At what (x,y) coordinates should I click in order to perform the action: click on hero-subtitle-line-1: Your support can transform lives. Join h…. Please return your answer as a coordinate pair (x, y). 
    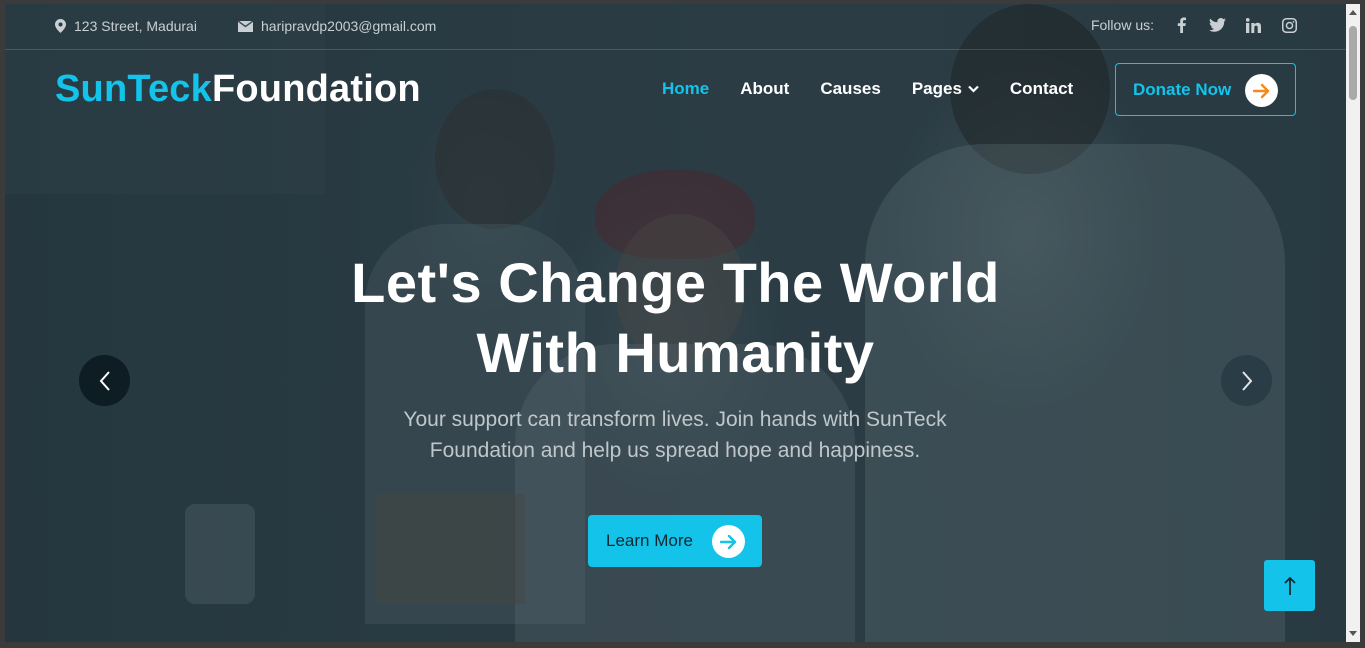
    Looking at the image, I should click on (675, 419).